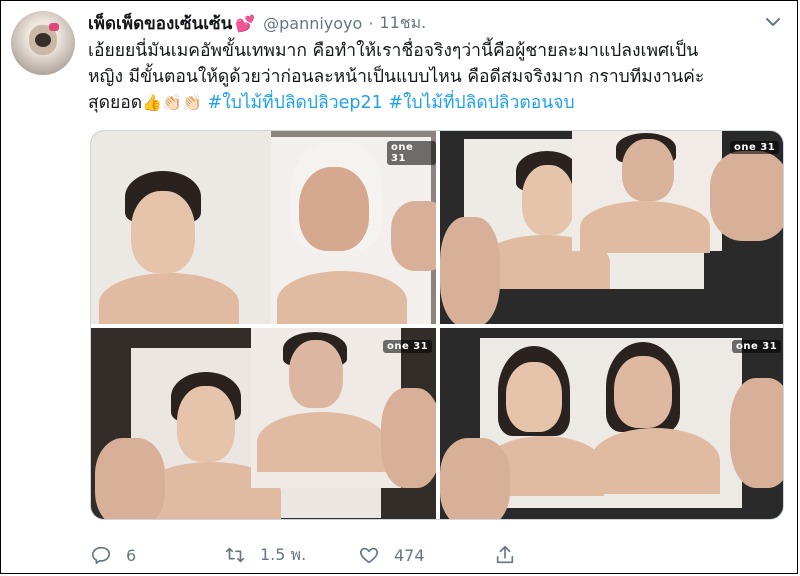  I want to click on like-count: 474, so click(409, 555).